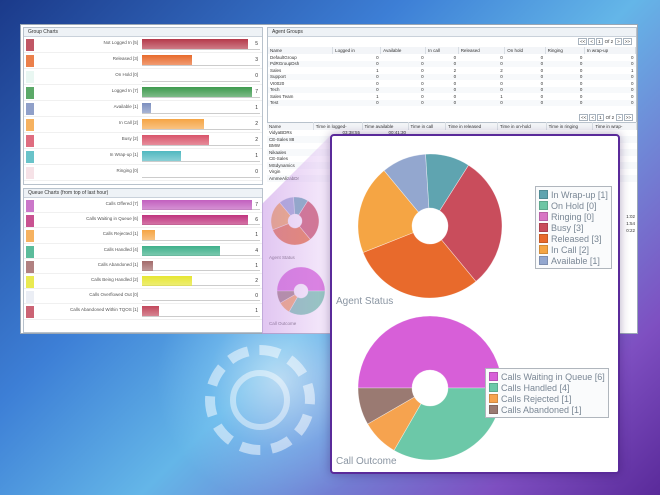  I want to click on legend-item-released: Released [3], so click(573, 238).